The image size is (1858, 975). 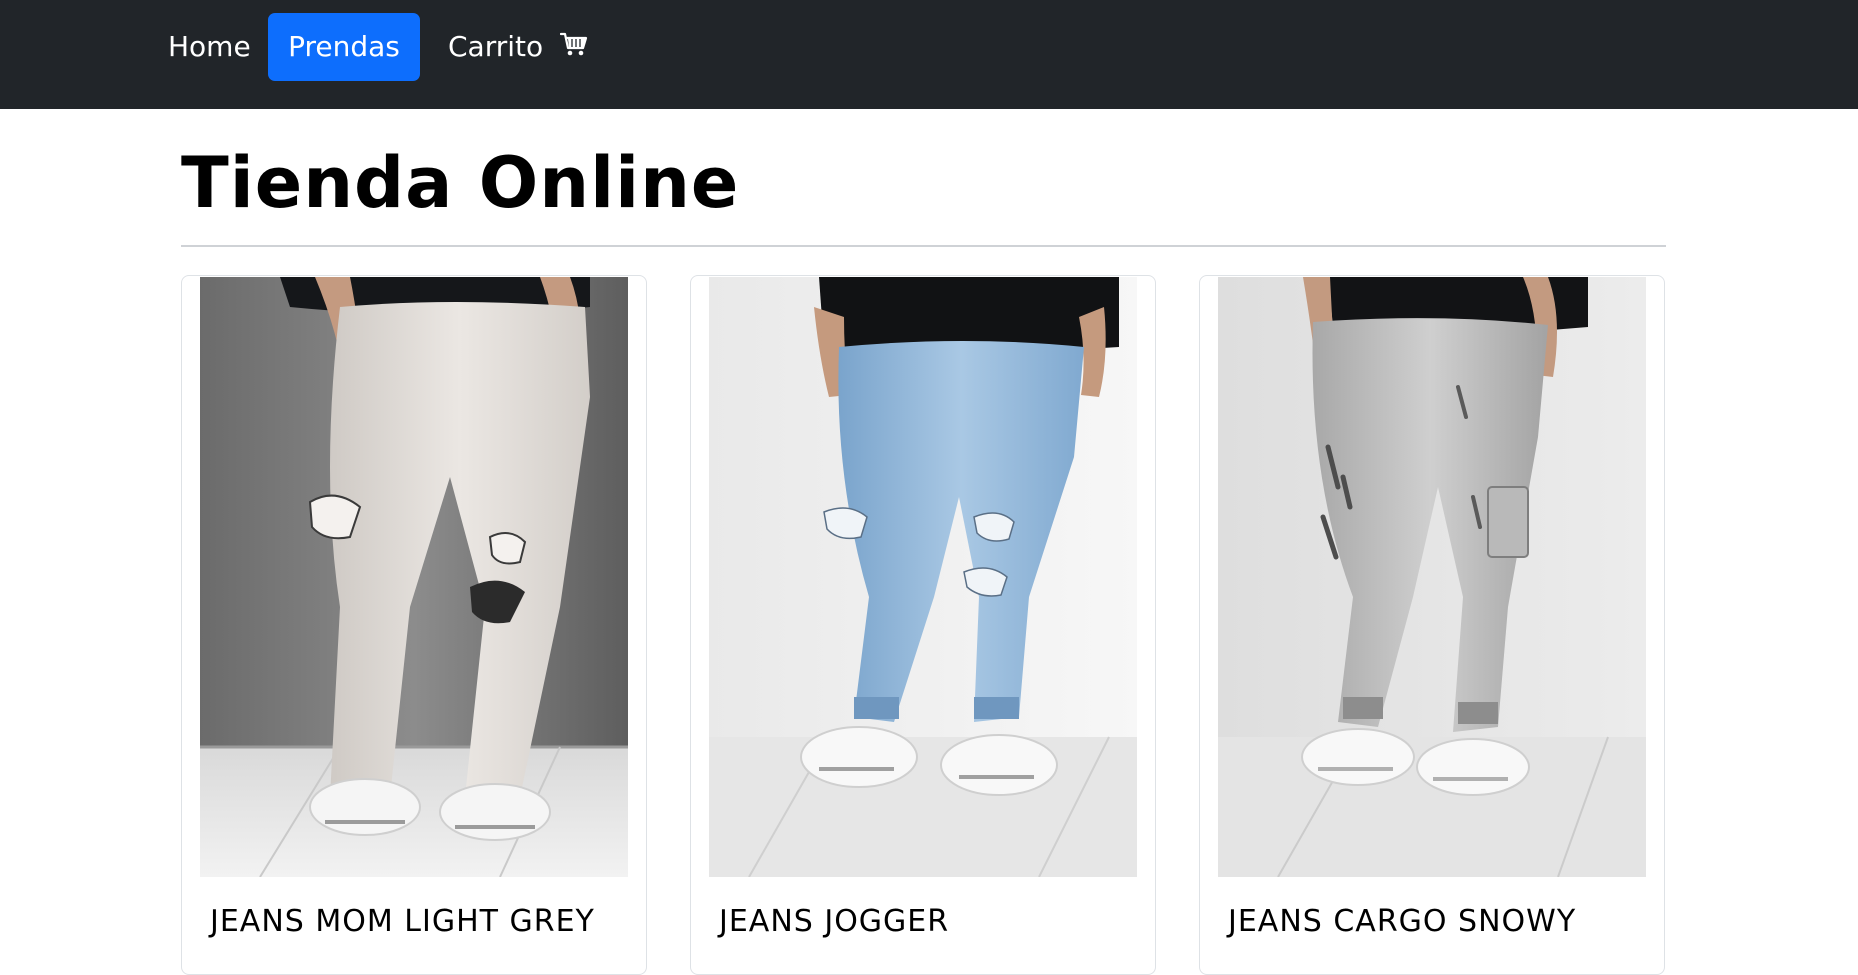 What do you see at coordinates (834, 921) in the screenshot?
I see `product-title: JEANS JOGGER` at bounding box center [834, 921].